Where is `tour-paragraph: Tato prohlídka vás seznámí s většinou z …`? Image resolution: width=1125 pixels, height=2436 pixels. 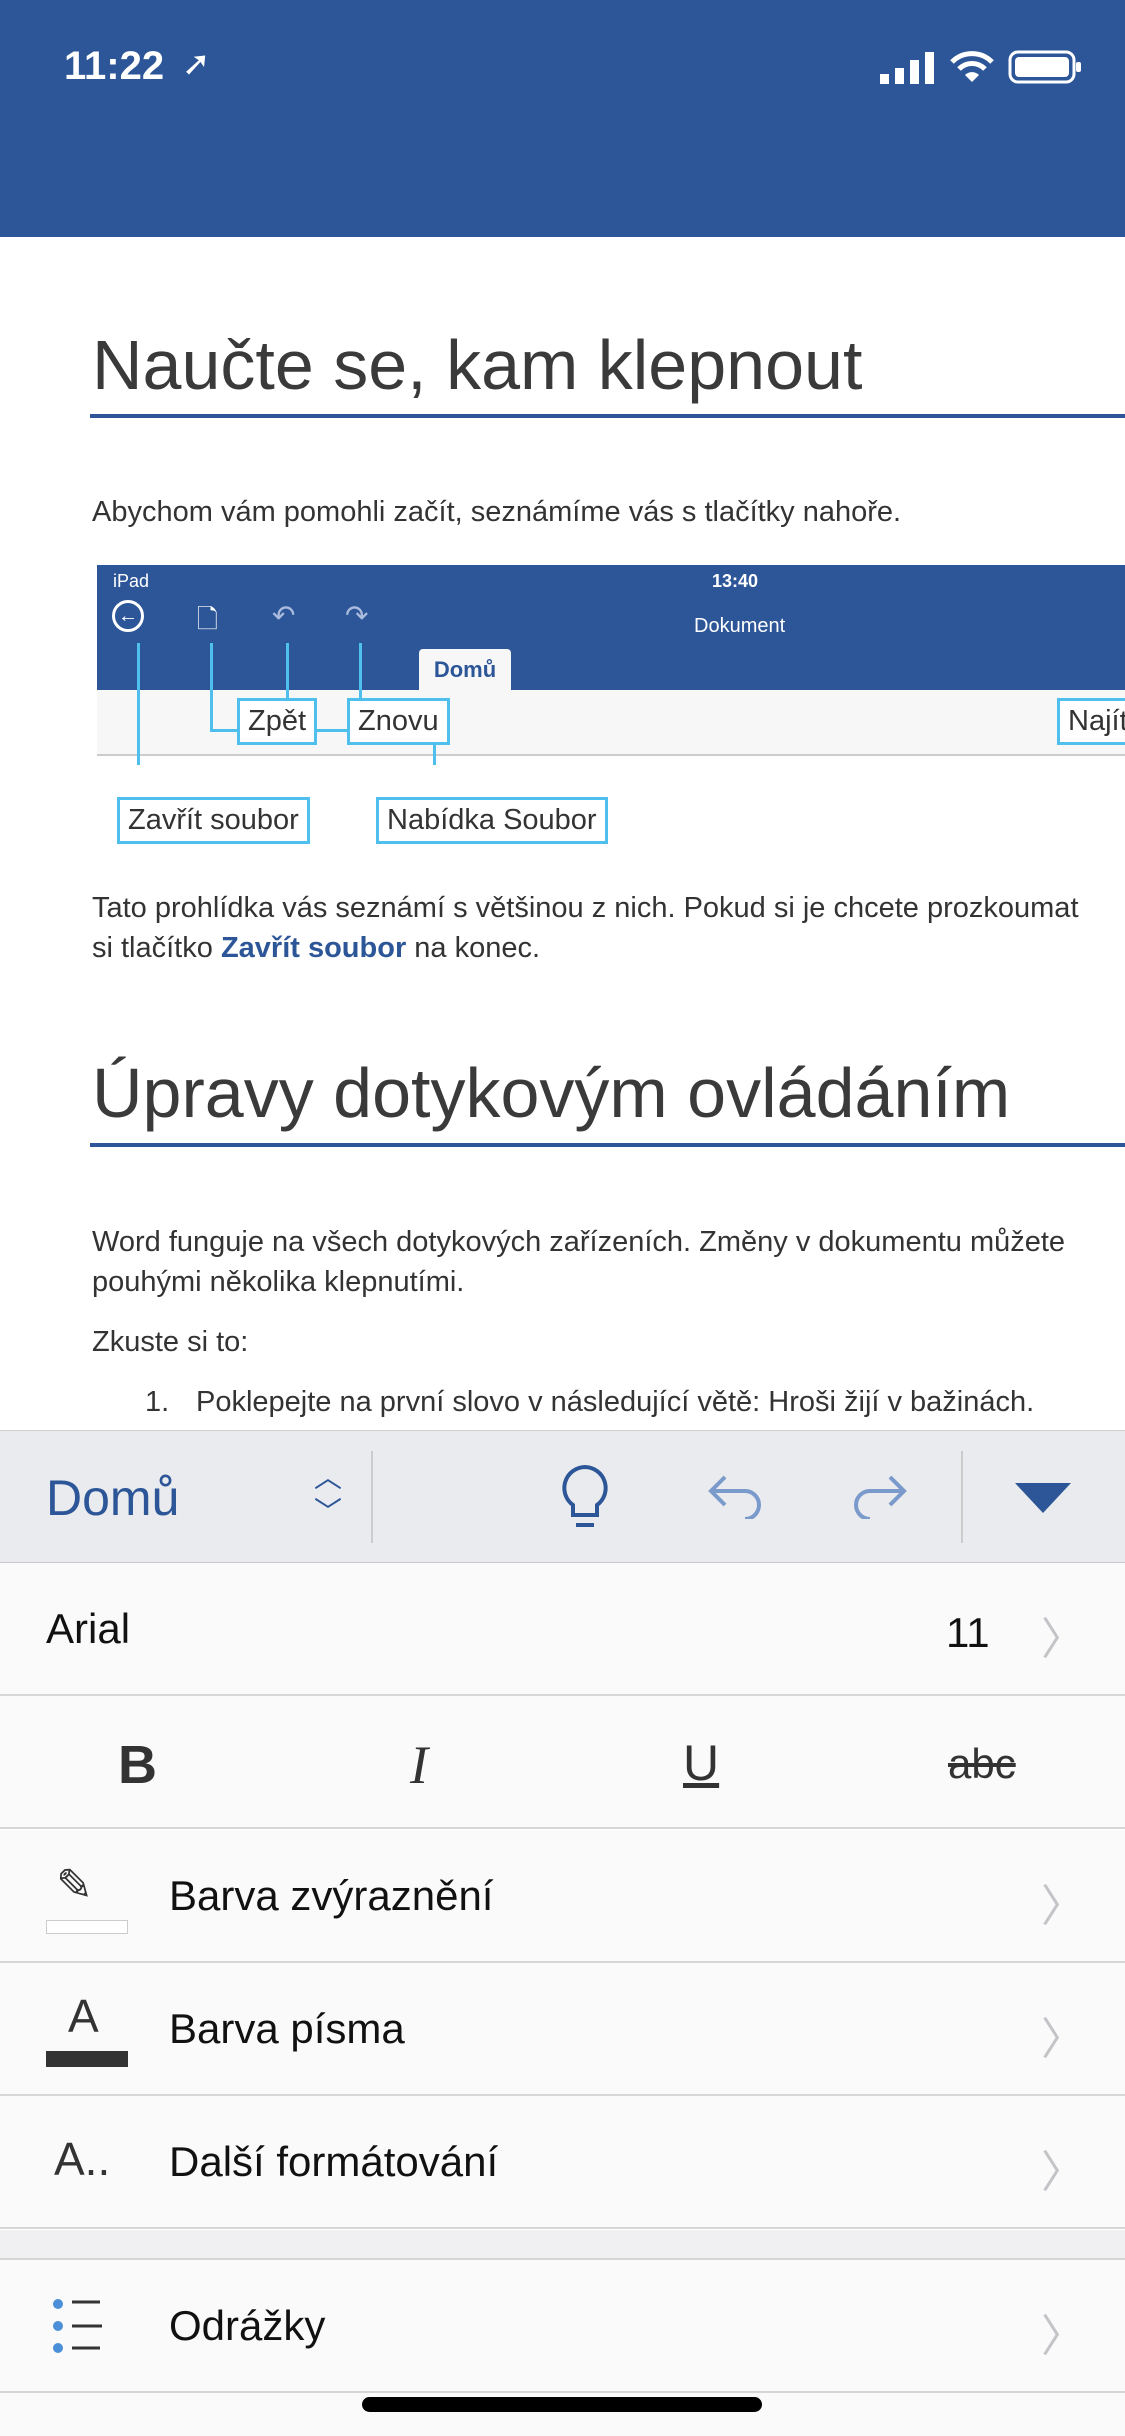 tour-paragraph: Tato prohlídka vás seznámí s většinou z … is located at coordinates (585, 928).